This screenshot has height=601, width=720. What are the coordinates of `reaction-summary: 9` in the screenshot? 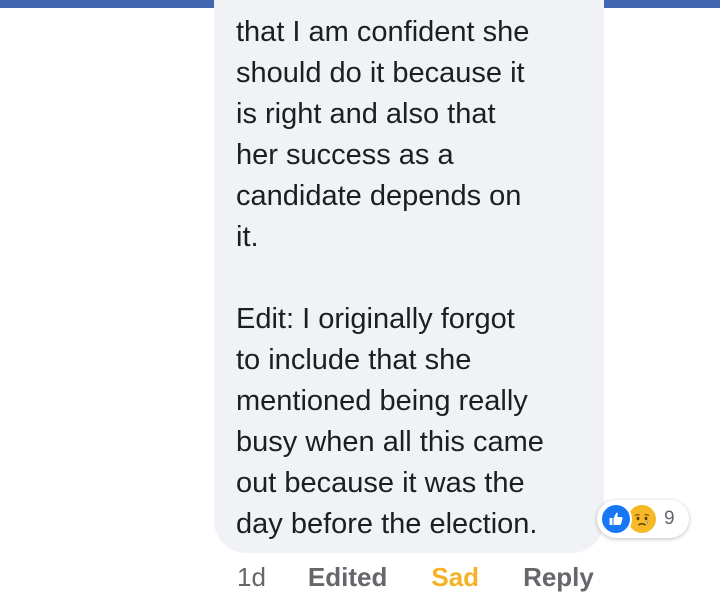 It's located at (643, 519).